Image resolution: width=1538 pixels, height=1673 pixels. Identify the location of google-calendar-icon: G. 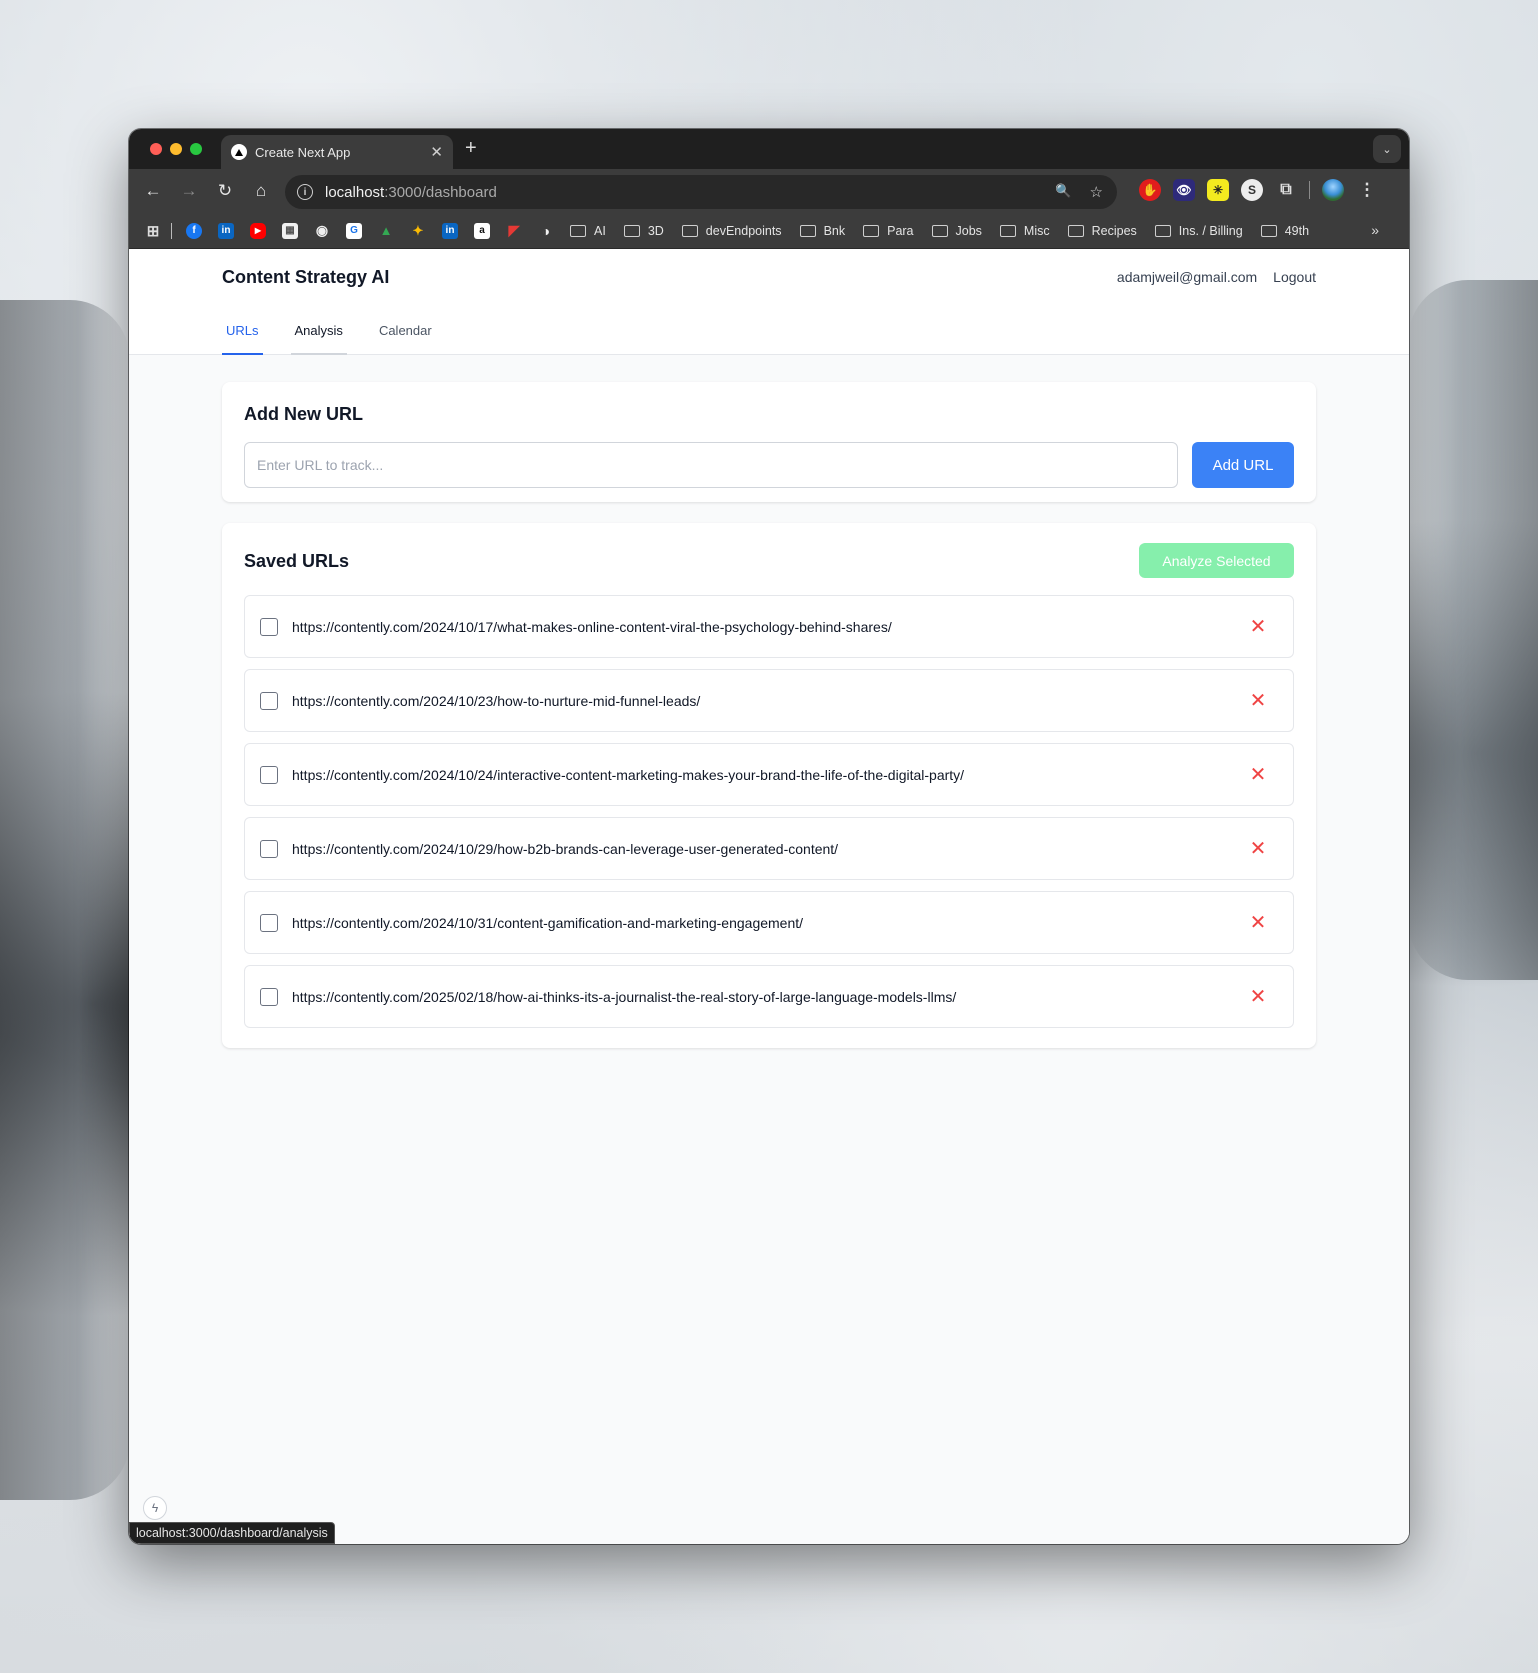
(354, 230).